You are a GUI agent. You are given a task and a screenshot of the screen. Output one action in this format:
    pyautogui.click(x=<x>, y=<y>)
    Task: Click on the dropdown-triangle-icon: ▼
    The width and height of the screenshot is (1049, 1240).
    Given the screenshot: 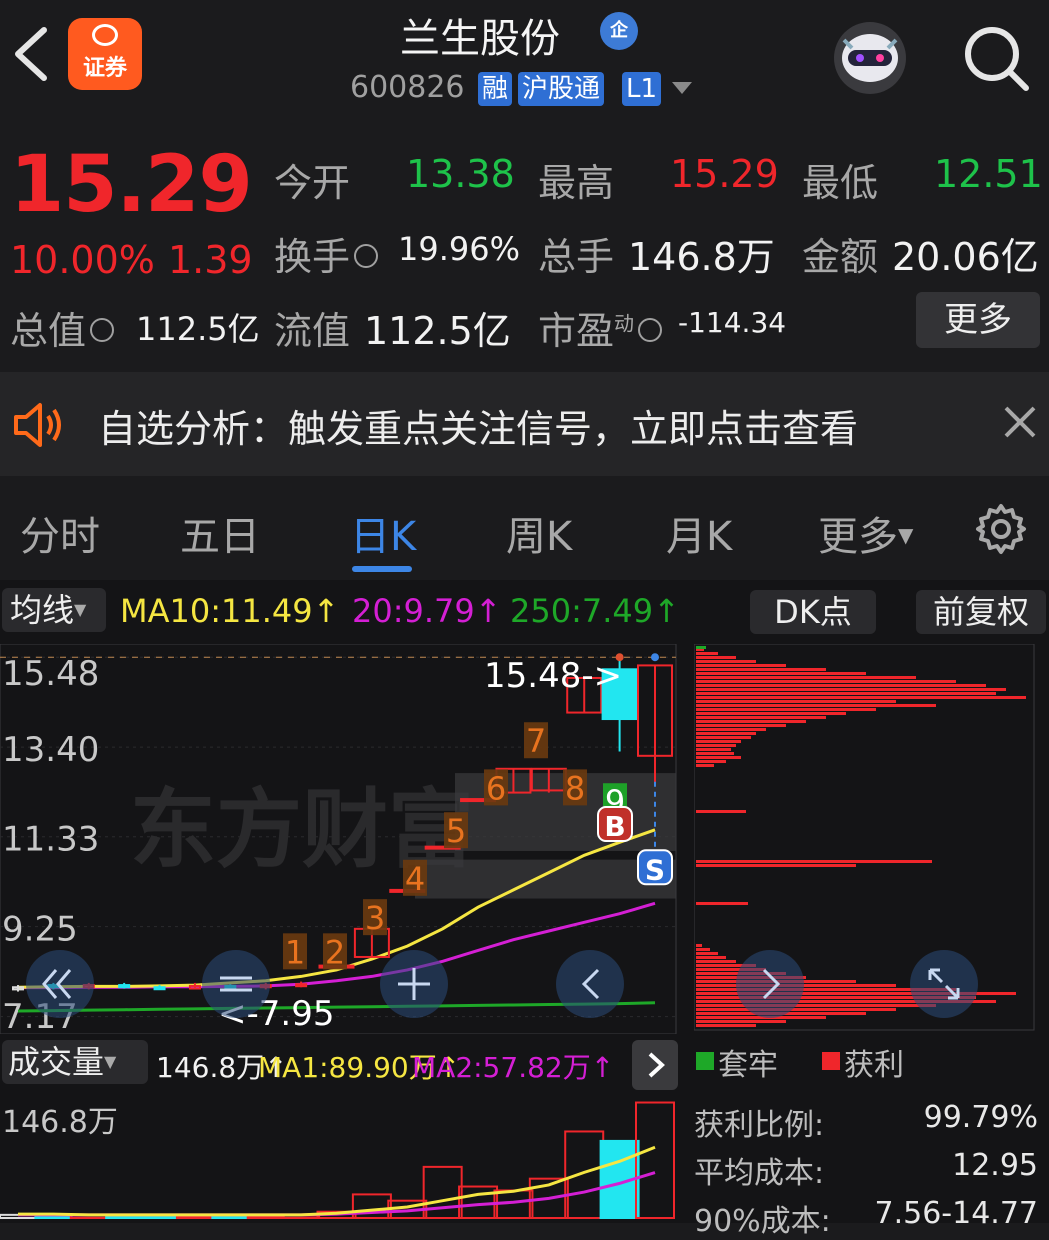 What is the action you would take?
    pyautogui.click(x=110, y=1061)
    